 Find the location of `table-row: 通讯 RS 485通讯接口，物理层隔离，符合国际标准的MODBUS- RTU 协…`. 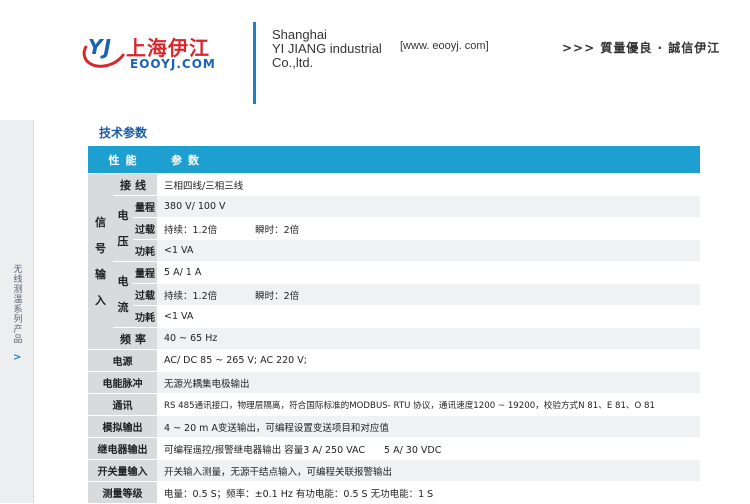

table-row: 通讯 RS 485通讯接口，物理层隔离，符合国际标准的MODBUS- RTU 协… is located at coordinates (394, 404).